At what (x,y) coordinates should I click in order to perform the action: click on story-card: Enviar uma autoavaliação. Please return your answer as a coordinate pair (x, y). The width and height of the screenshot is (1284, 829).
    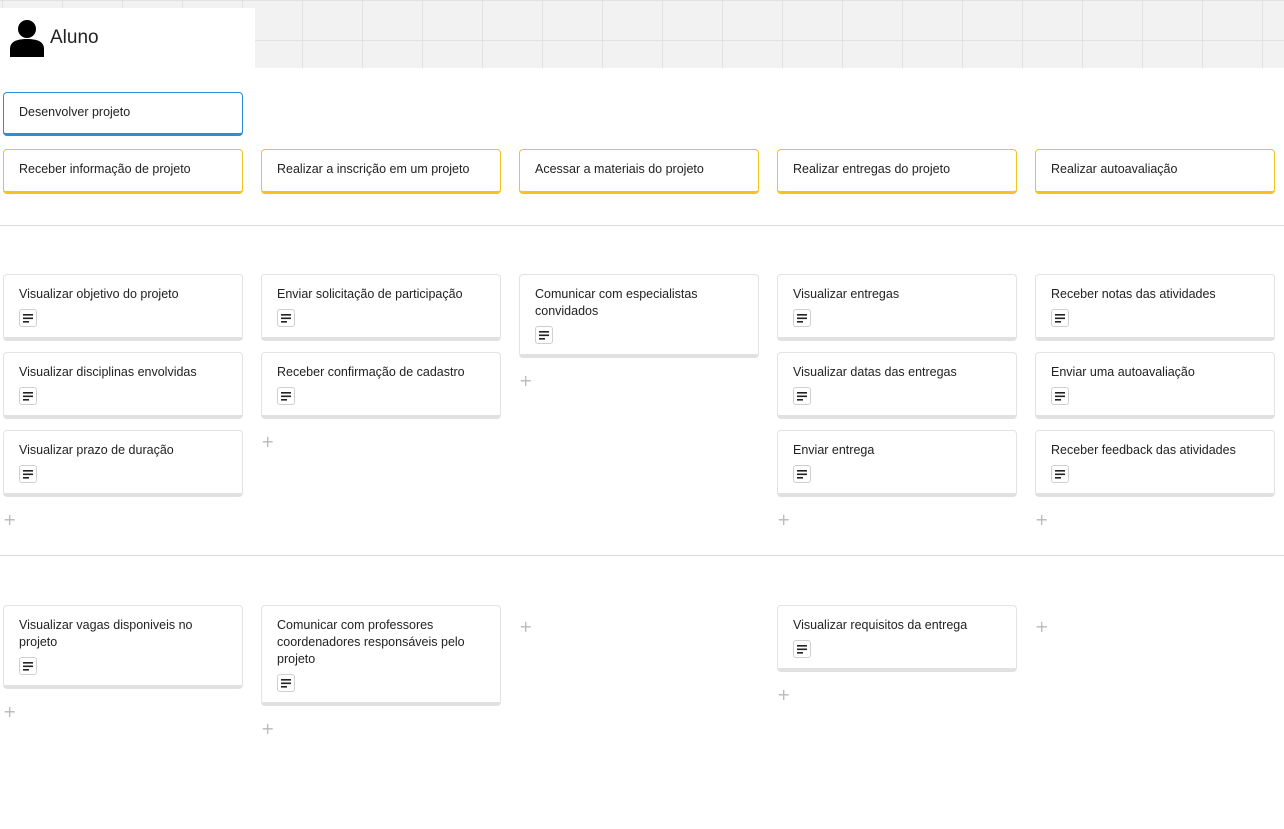
    Looking at the image, I should click on (1155, 385).